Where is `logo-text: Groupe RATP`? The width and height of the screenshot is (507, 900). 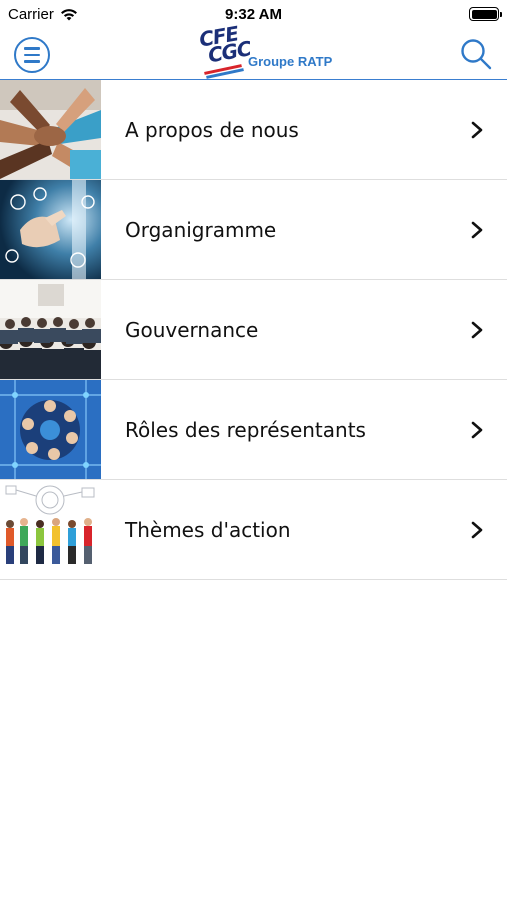 logo-text: Groupe RATP is located at coordinates (290, 61).